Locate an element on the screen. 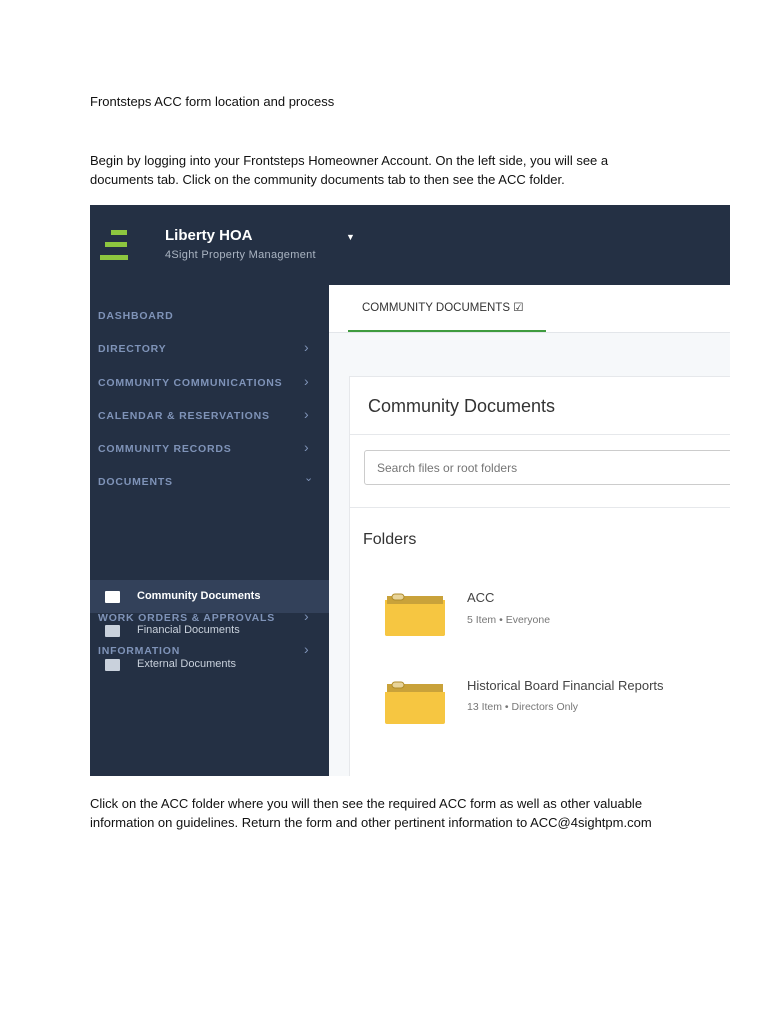 This screenshot has height=1024, width=768. sidebar-item-documents: DOCUMENTS is located at coordinates (135, 482).